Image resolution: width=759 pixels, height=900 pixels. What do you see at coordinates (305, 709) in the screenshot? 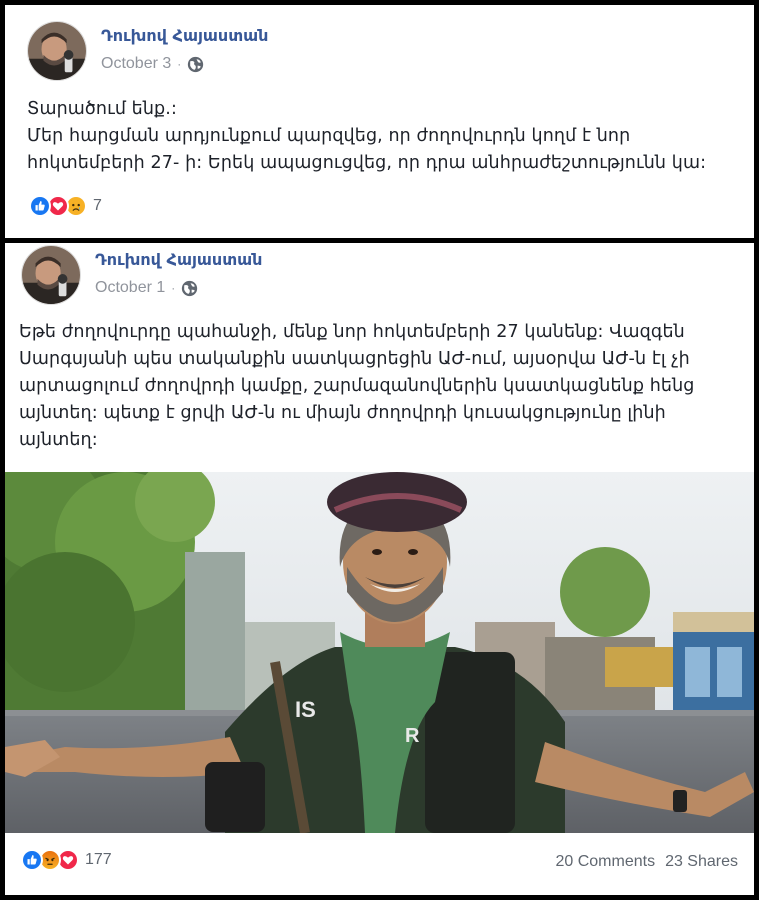
I see `svg-text: IS` at bounding box center [305, 709].